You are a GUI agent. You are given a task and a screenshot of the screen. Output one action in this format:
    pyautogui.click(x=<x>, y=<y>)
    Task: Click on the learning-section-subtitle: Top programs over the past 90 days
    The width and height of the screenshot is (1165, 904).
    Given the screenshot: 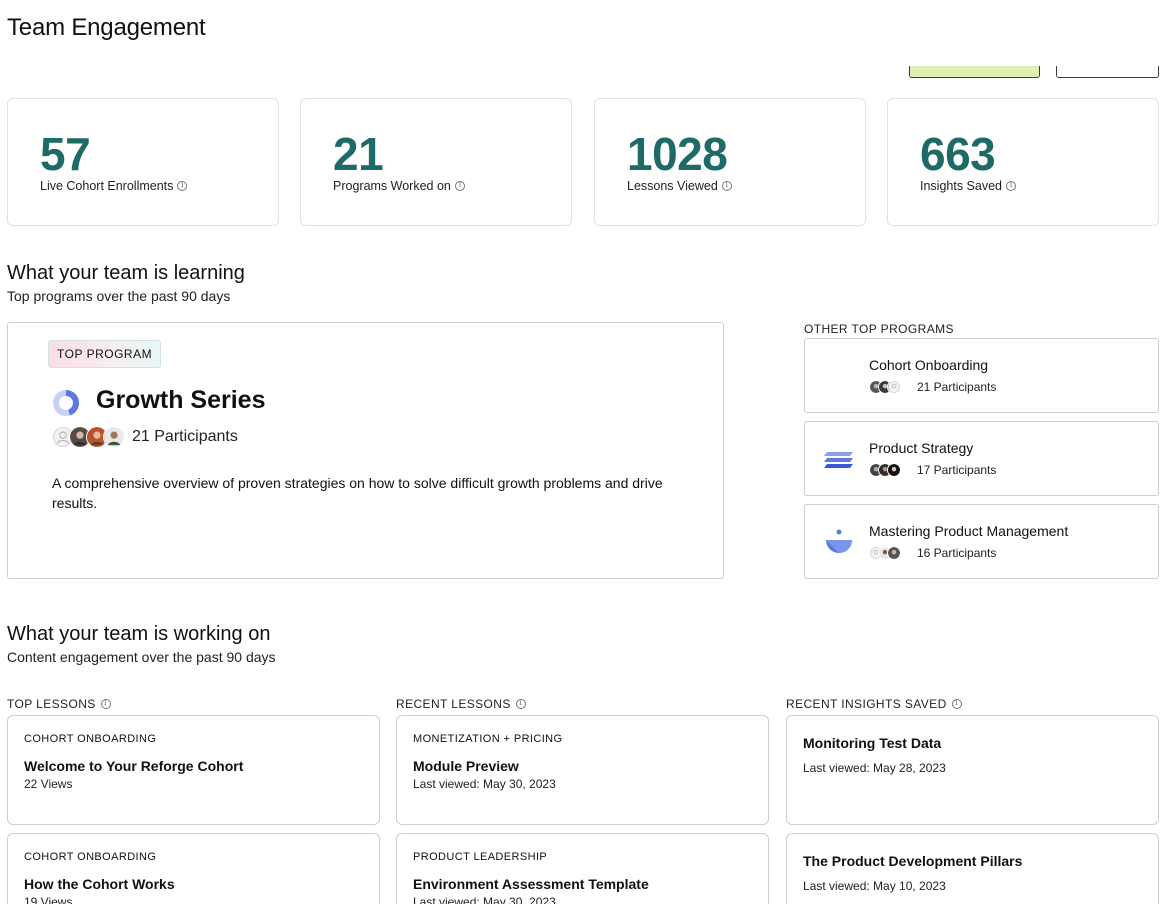 What is the action you would take?
    pyautogui.click(x=119, y=296)
    